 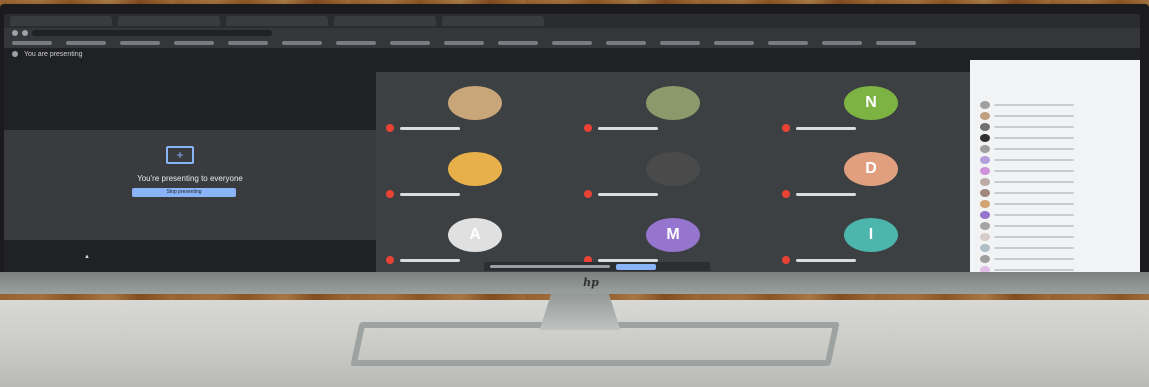 I want to click on participant-tile: I, so click(x=871, y=237).